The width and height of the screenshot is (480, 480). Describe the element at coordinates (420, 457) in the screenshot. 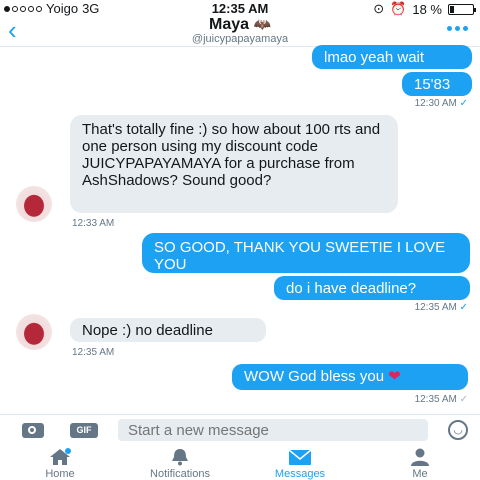

I see `person-icon` at that location.